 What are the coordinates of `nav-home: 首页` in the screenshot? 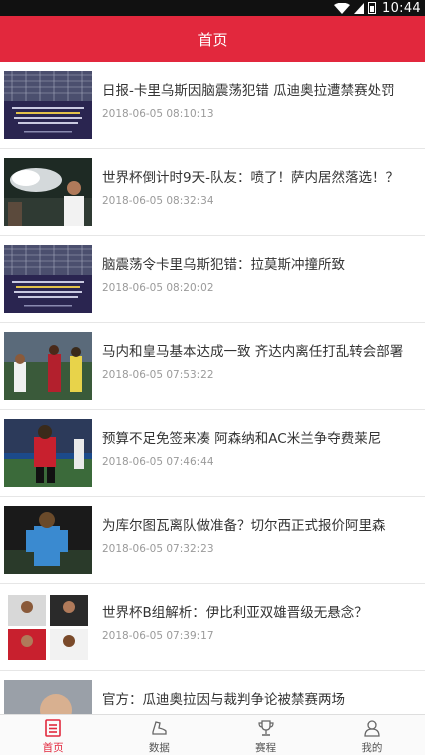 It's located at (53, 735).